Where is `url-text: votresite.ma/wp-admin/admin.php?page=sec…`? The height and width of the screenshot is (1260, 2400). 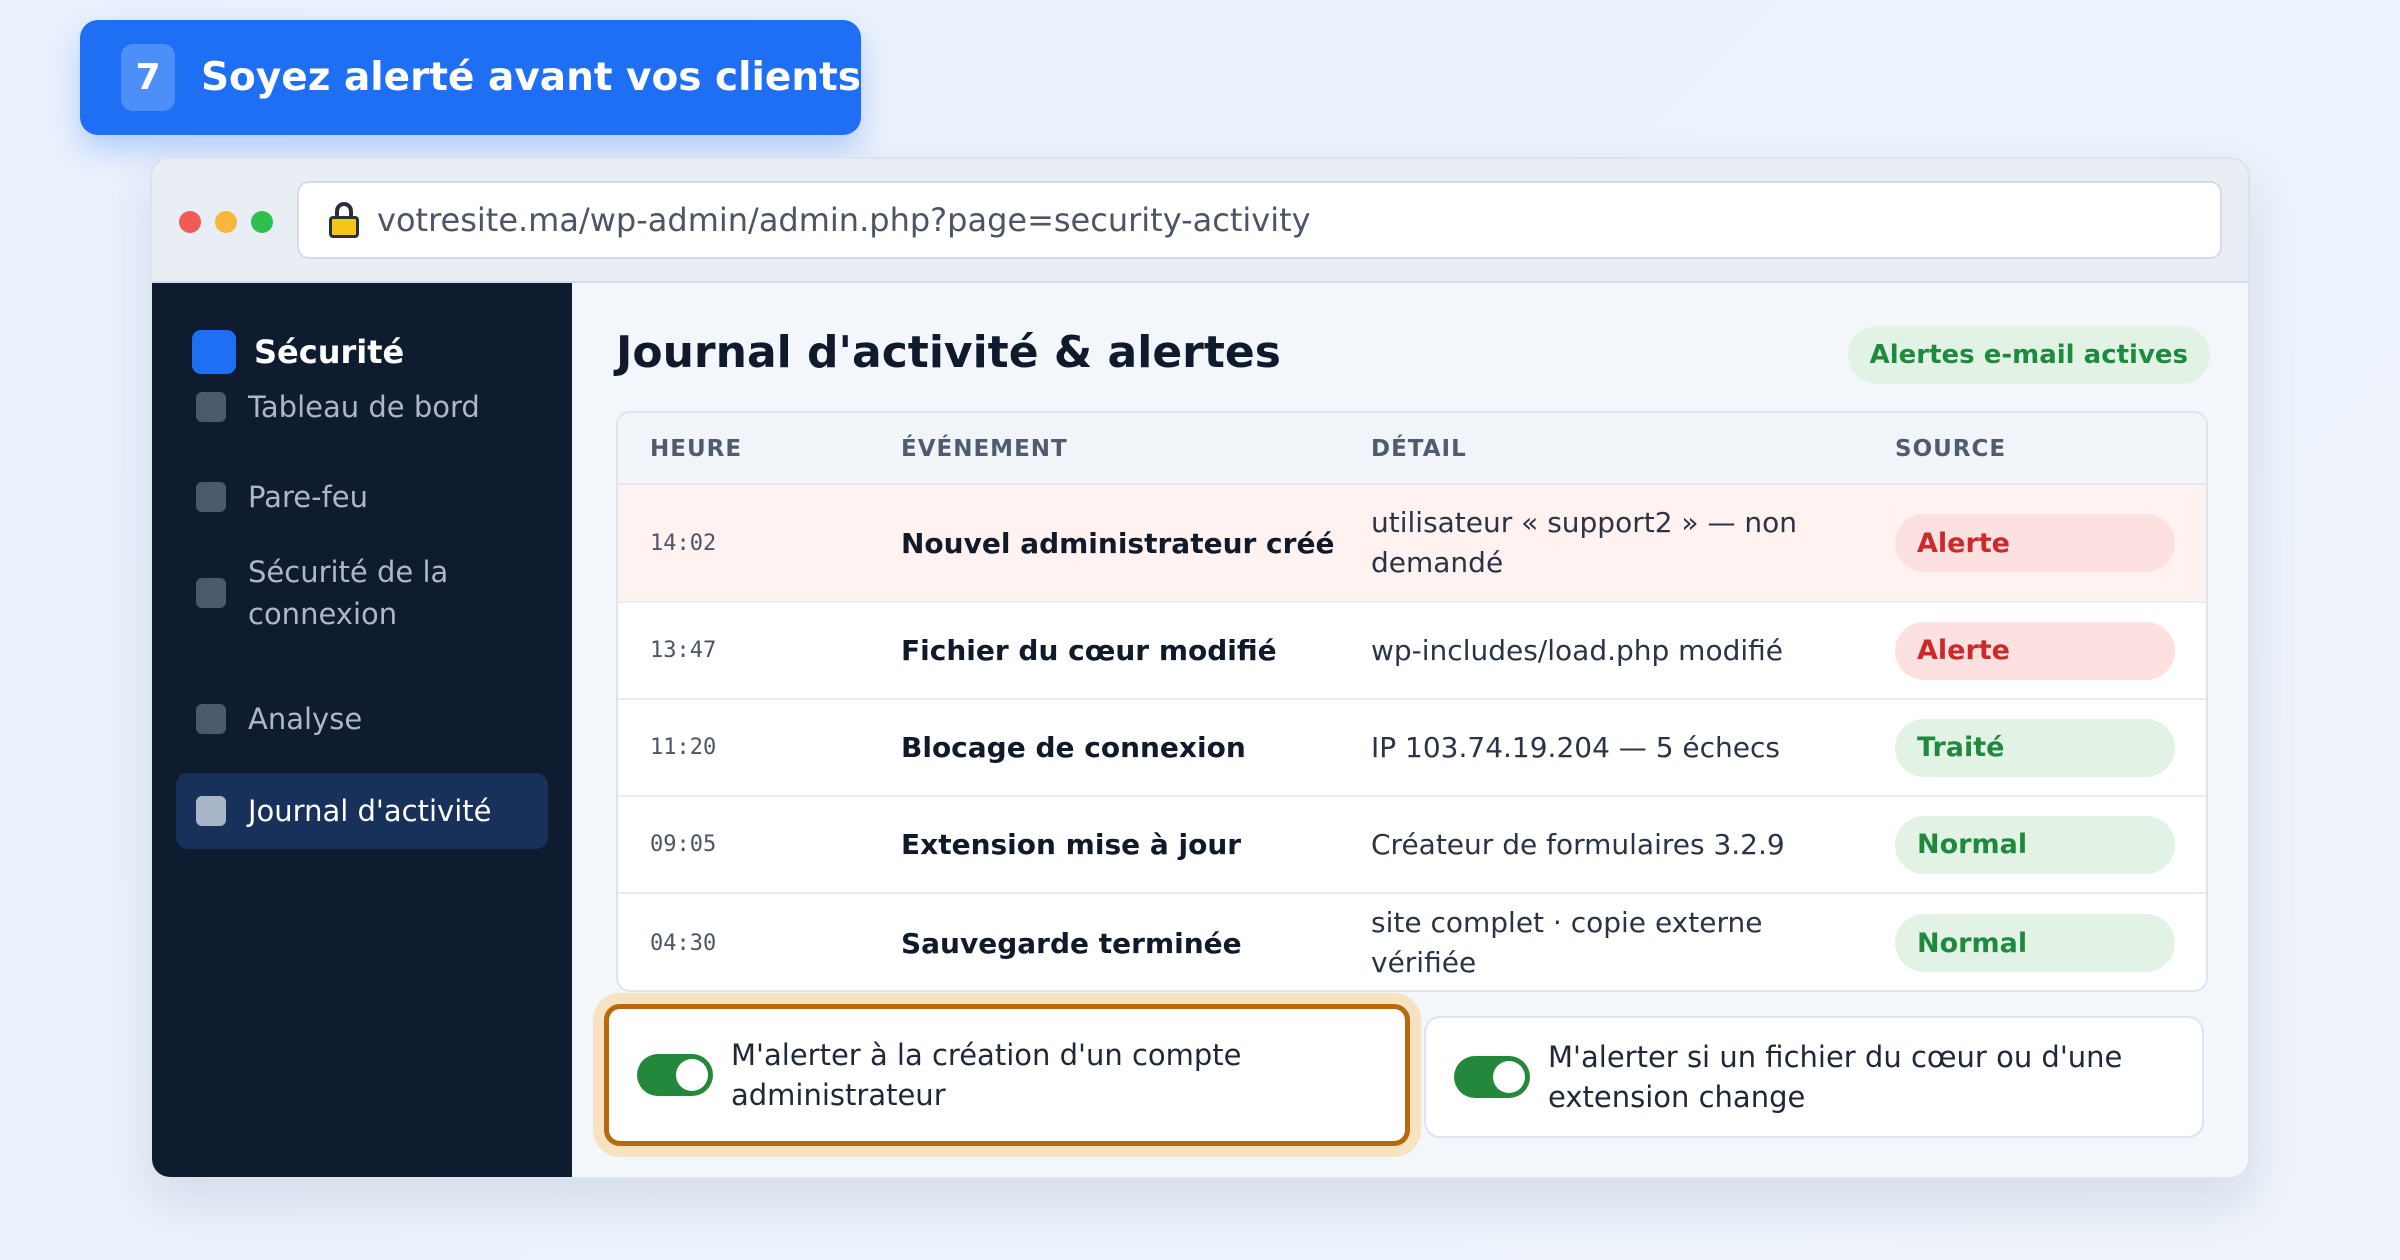
url-text: votresite.ma/wp-admin/admin.php?page=sec… is located at coordinates (844, 220).